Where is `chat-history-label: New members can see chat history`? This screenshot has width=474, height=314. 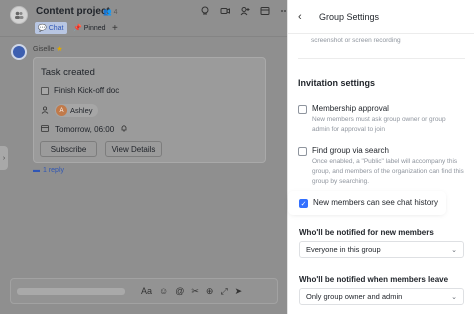 chat-history-label: New members can see chat history is located at coordinates (375, 203).